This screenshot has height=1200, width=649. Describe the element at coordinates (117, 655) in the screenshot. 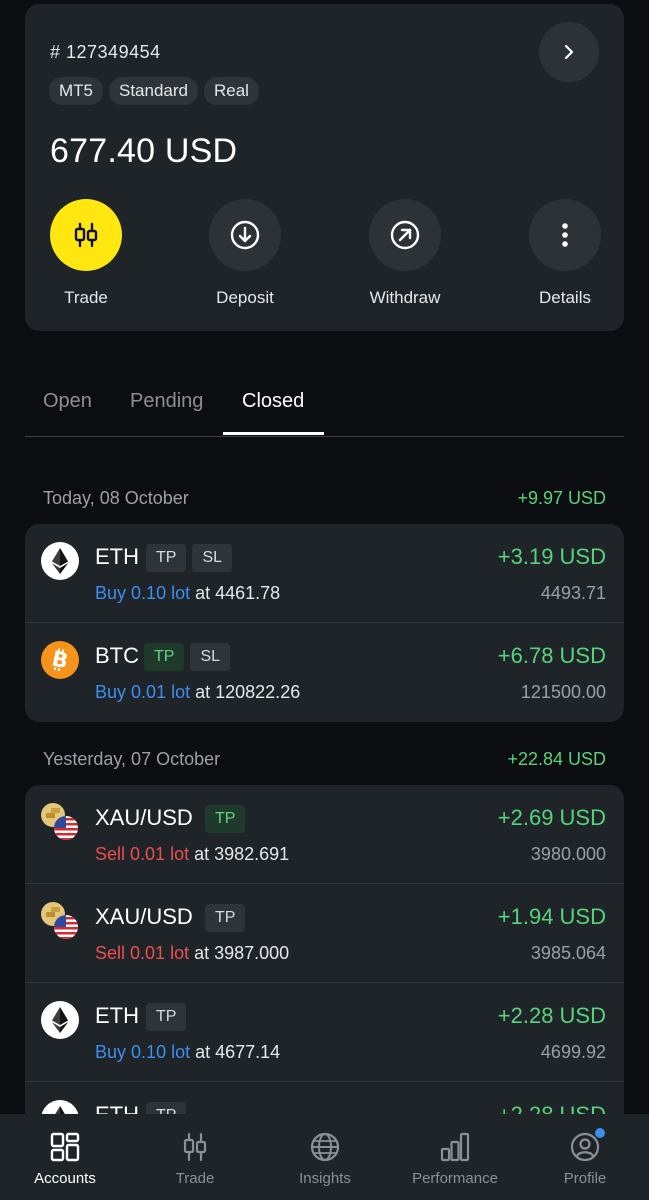

I see `trade-symbol: BTC` at that location.